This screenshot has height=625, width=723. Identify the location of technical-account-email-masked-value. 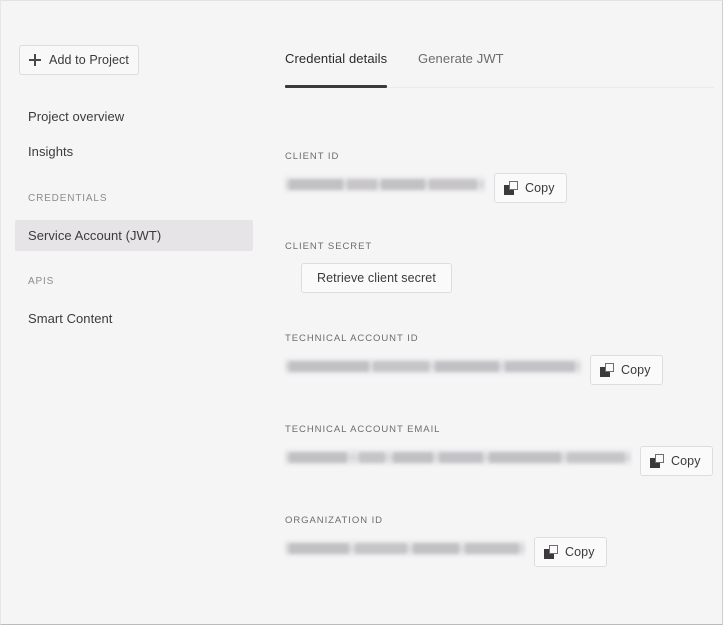
(458, 457).